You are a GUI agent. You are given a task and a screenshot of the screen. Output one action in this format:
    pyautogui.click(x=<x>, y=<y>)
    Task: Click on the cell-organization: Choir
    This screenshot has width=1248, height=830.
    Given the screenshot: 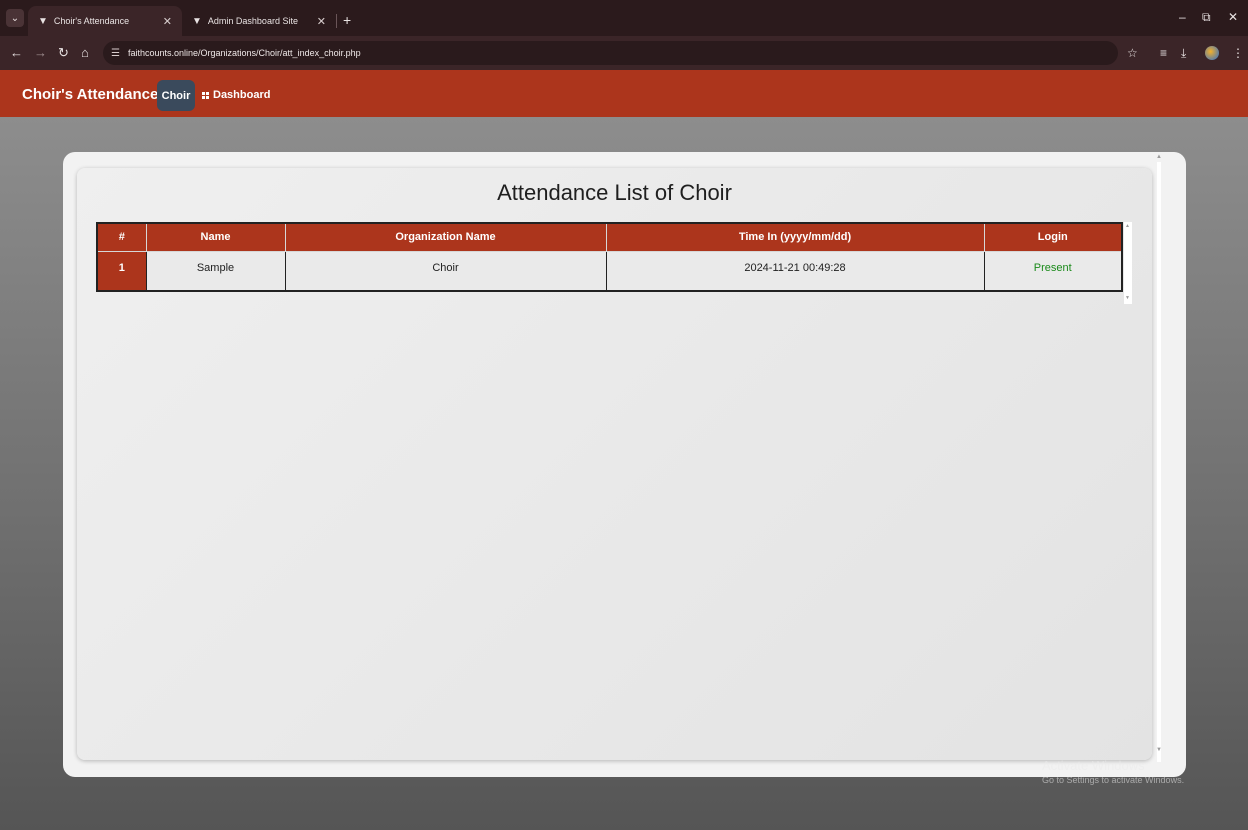 What is the action you would take?
    pyautogui.click(x=445, y=271)
    